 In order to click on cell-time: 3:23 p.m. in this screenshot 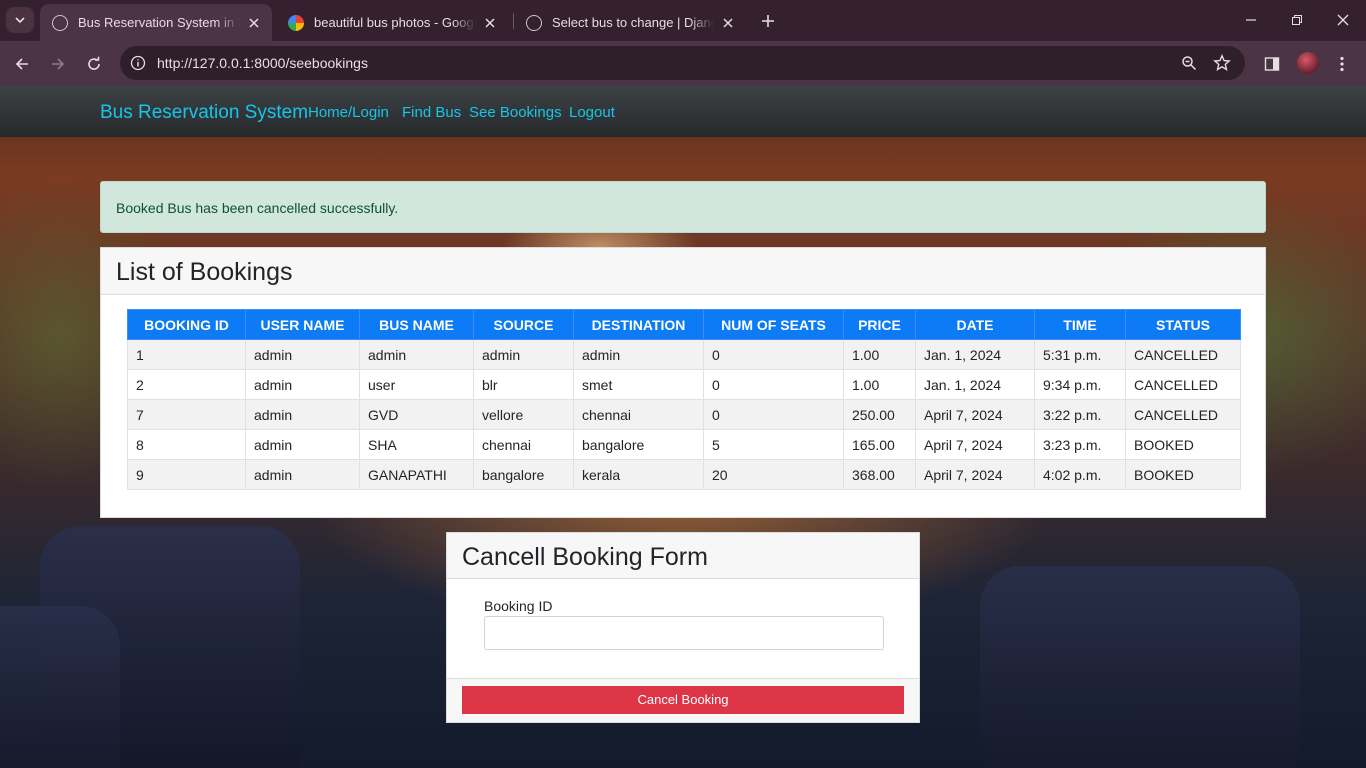, I will do `click(1080, 444)`.